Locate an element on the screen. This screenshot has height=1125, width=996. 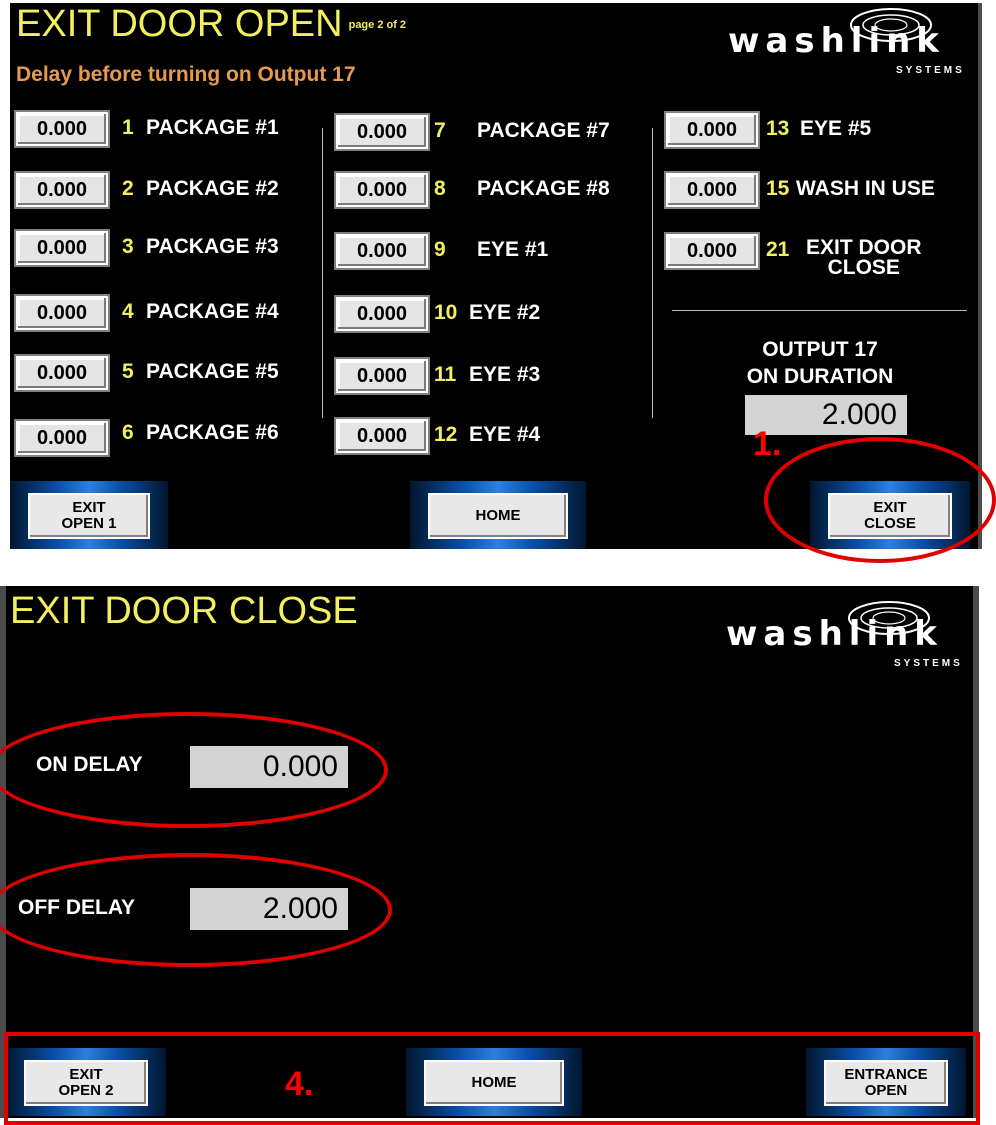
page-title: EXIT DOOR OPEN page 2 of 2 is located at coordinates (211, 24).